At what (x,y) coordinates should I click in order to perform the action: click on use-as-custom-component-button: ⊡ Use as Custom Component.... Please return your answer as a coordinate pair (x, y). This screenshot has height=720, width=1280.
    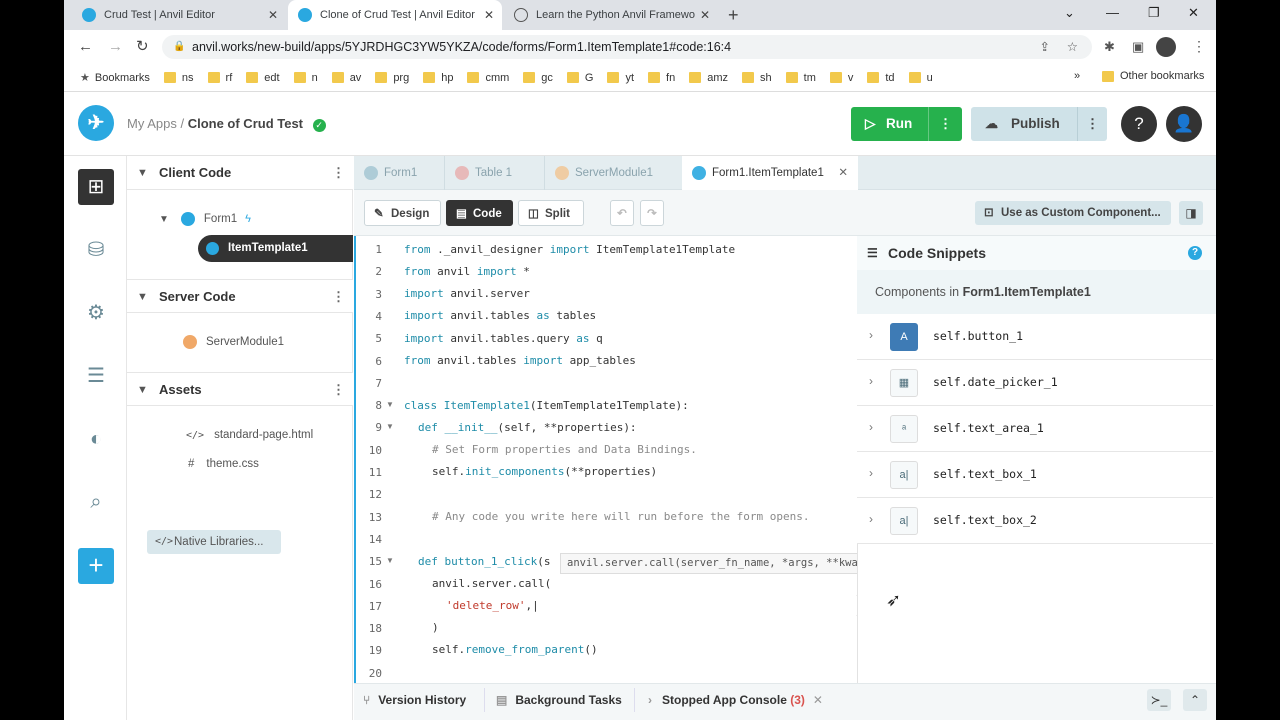
    Looking at the image, I should click on (1073, 213).